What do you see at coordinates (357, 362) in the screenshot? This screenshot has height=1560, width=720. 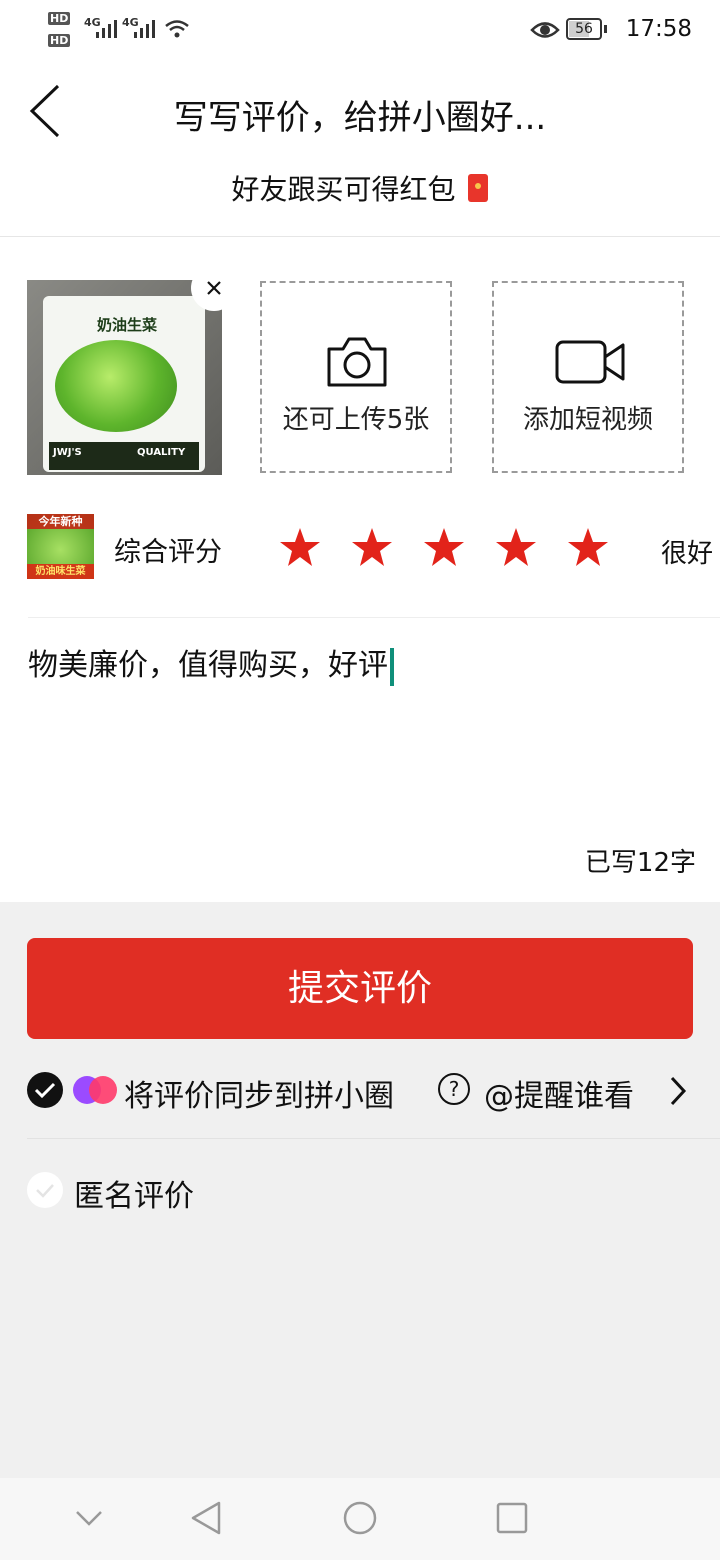 I see `camera-icon` at bounding box center [357, 362].